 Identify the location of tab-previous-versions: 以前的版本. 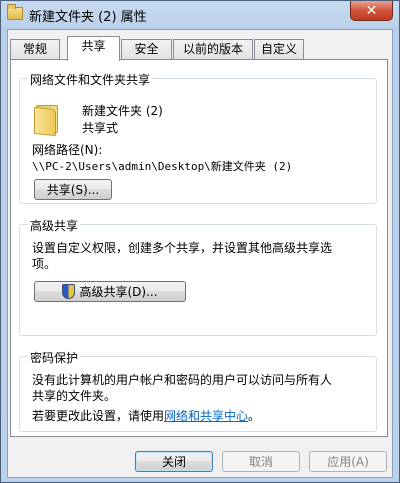
(213, 49).